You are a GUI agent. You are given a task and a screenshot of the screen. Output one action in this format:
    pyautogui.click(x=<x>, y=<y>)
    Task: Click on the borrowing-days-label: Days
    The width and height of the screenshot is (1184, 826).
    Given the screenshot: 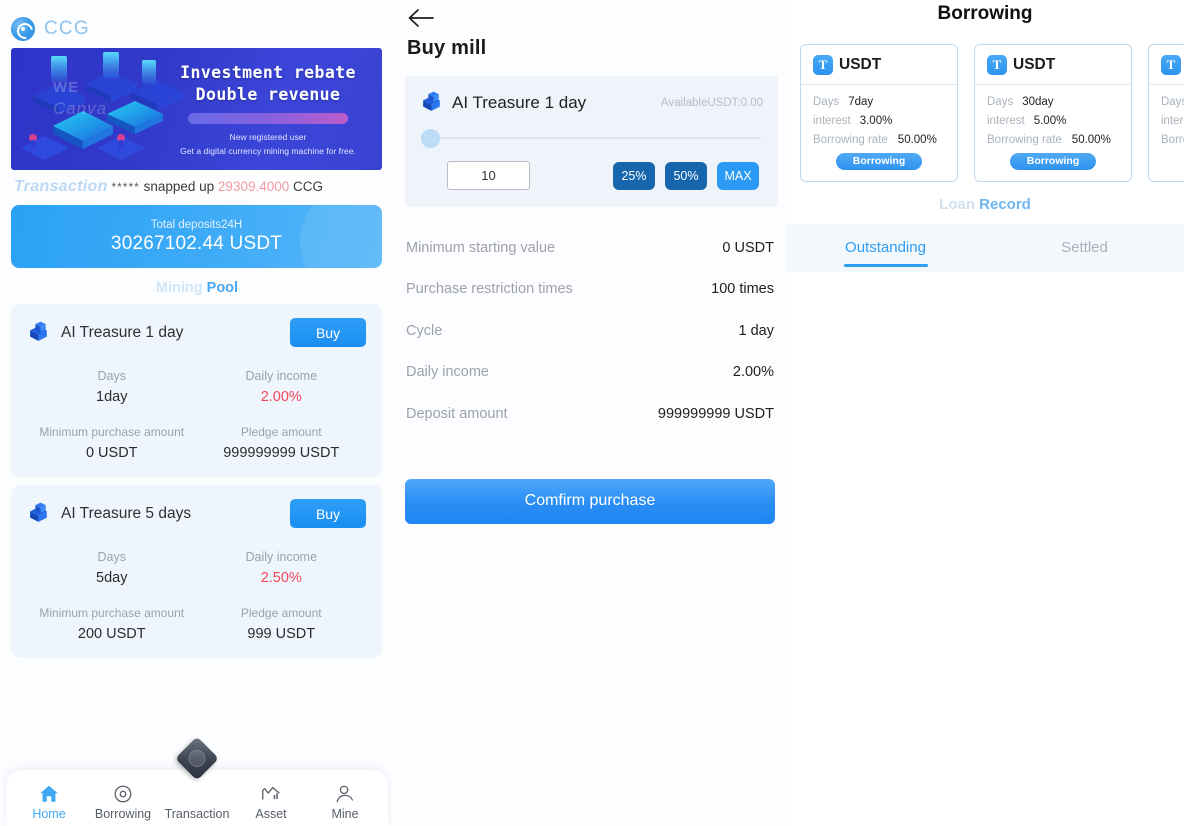 What is the action you would take?
    pyautogui.click(x=1172, y=102)
    